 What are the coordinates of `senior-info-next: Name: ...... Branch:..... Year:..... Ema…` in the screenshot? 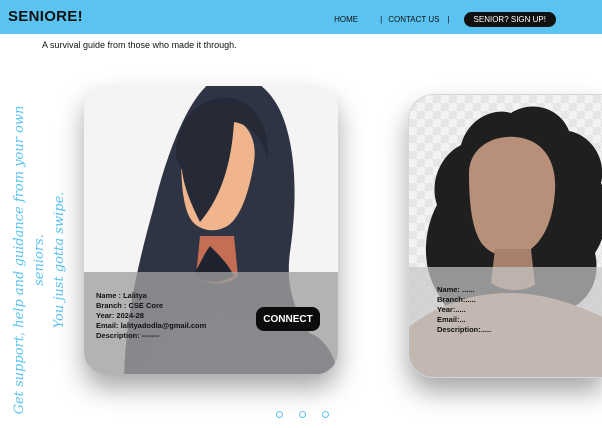 It's located at (464, 310).